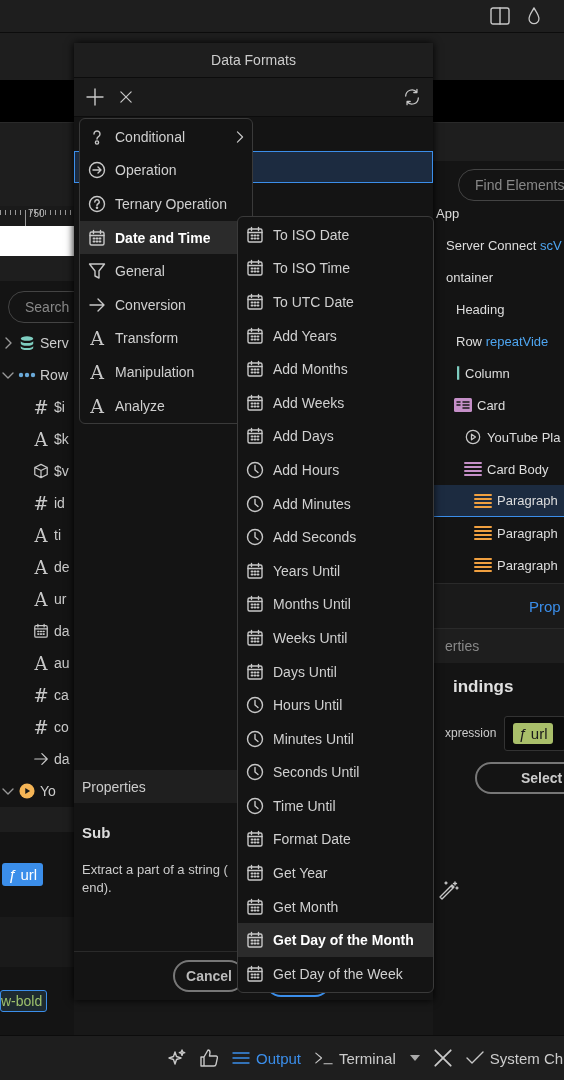 The image size is (564, 1080). I want to click on tree-item: ur, so click(60, 599).